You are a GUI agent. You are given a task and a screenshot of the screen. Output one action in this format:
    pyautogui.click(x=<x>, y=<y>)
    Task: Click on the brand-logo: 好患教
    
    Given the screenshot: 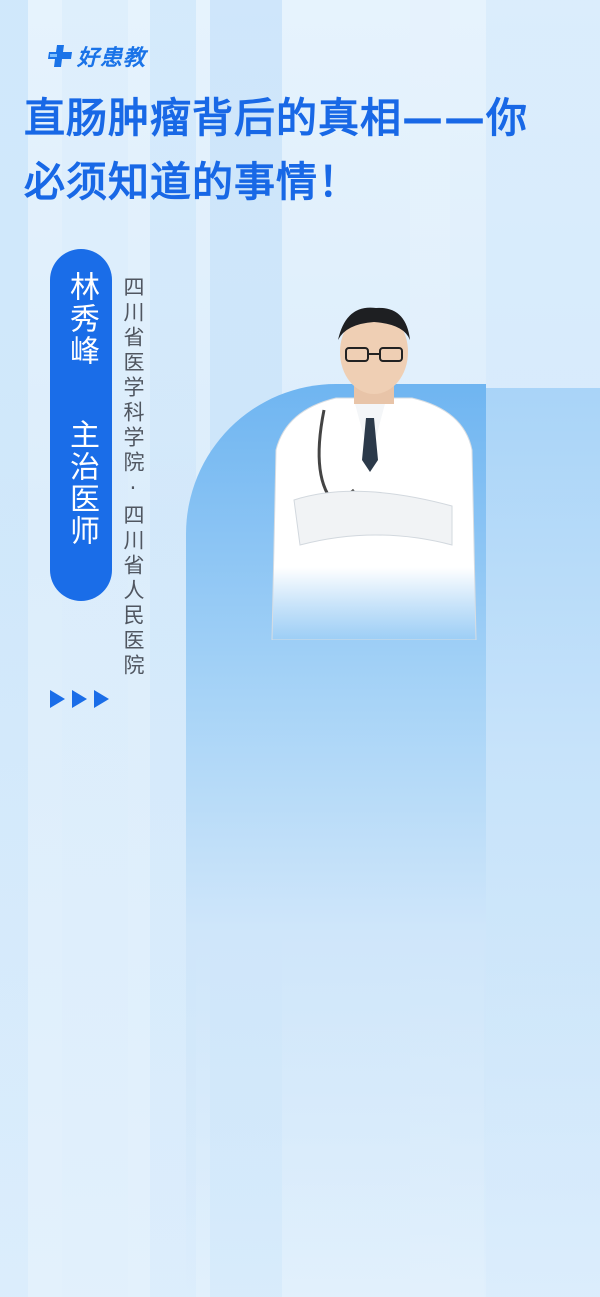 What is the action you would take?
    pyautogui.click(x=96, y=56)
    